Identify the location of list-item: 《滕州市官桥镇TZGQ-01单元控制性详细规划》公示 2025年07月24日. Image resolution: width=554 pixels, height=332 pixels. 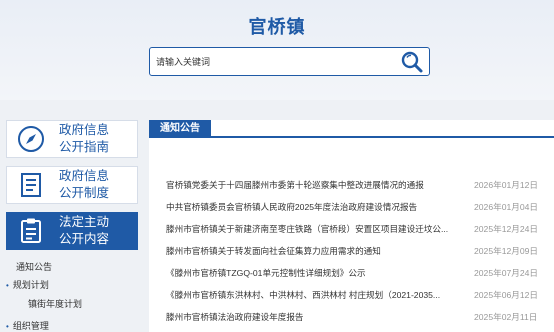
(360, 273).